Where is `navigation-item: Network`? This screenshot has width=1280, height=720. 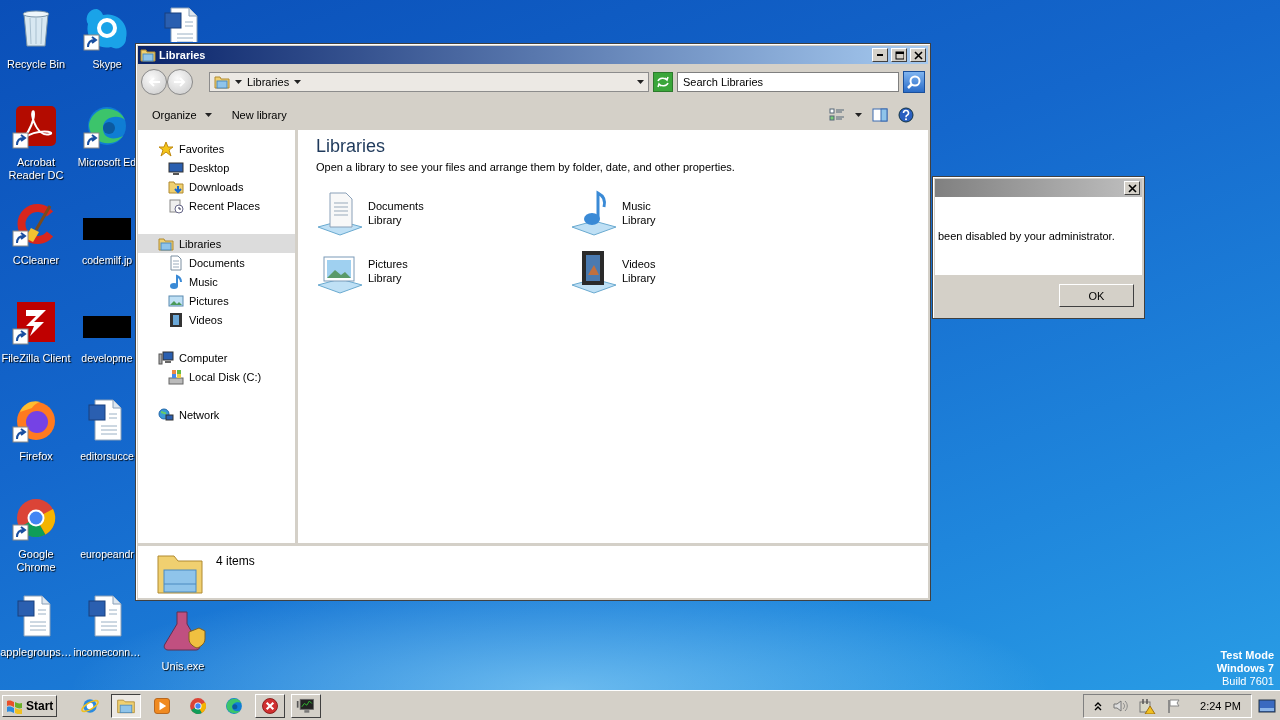
navigation-item: Network is located at coordinates (216, 414).